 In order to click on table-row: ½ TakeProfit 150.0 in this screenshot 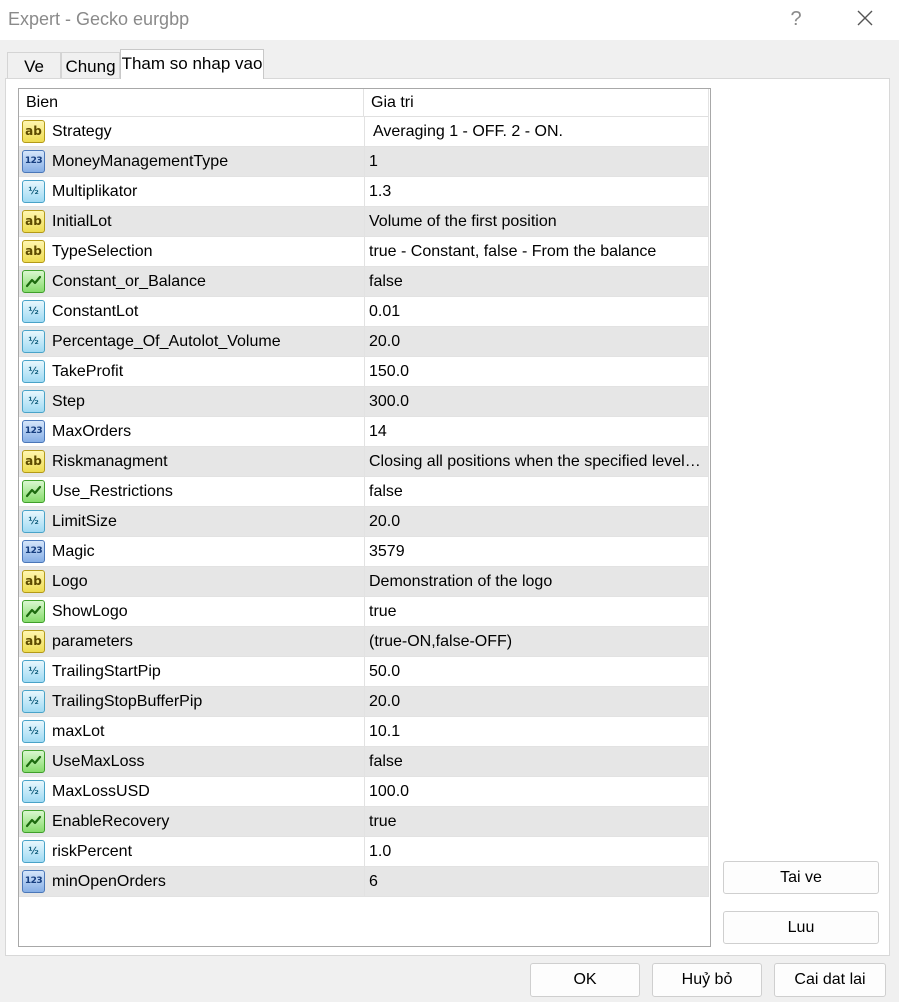, I will do `click(364, 372)`.